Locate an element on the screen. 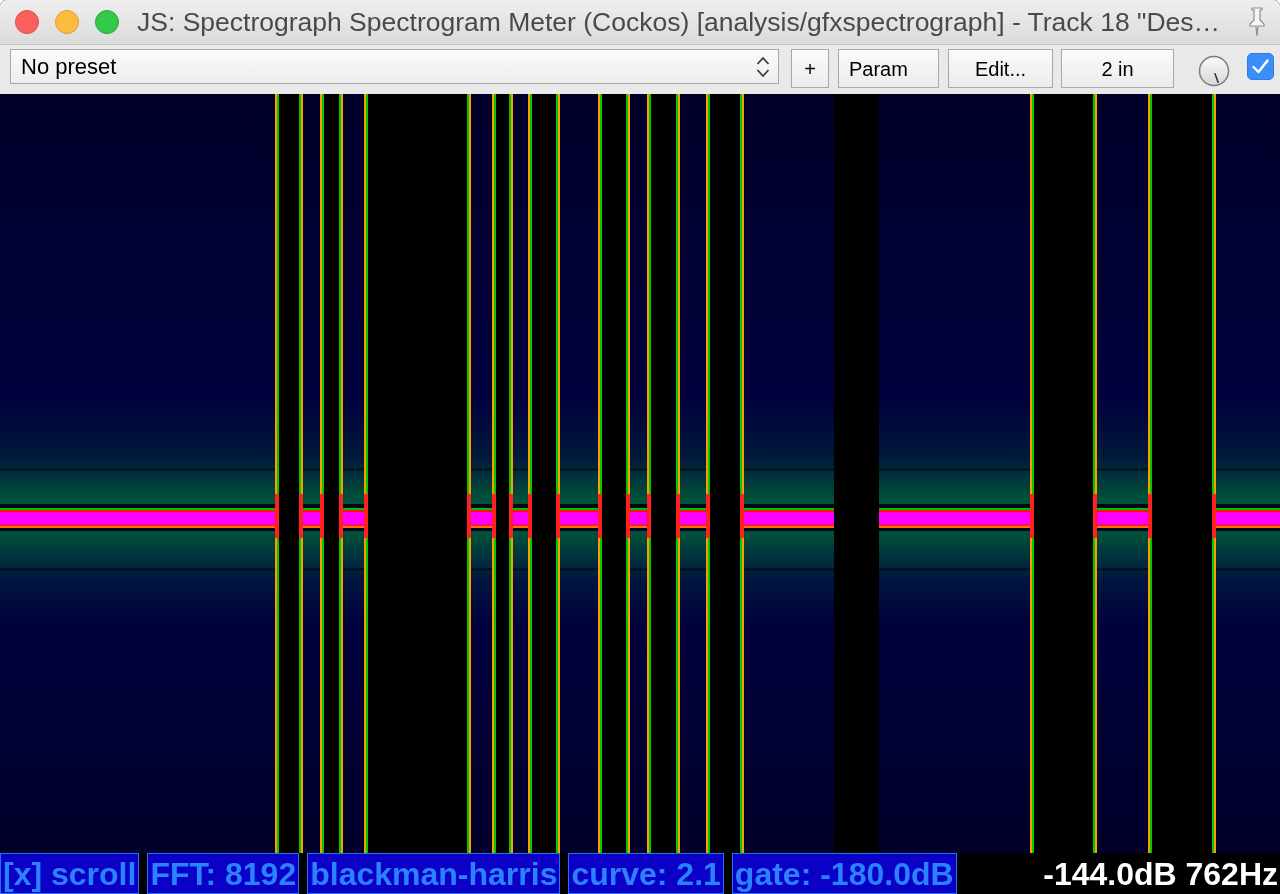 This screenshot has width=1280, height=894. pin-icon is located at coordinates (1257, 22).